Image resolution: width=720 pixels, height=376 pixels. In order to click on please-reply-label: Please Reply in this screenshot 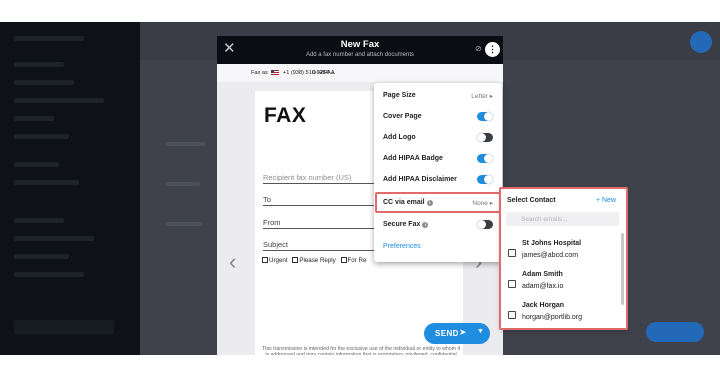, I will do `click(317, 260)`.